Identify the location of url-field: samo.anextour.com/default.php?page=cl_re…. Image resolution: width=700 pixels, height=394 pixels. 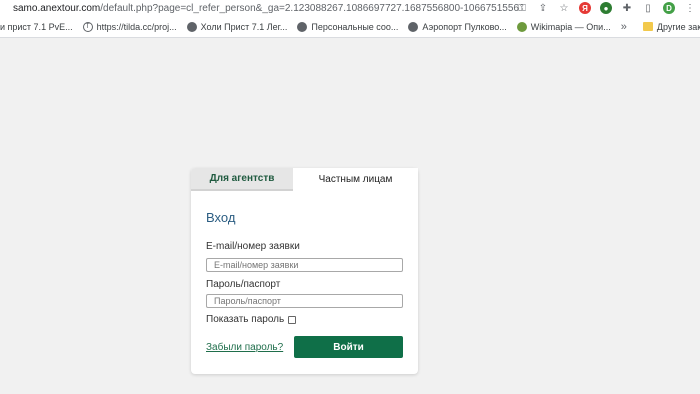
(260, 8).